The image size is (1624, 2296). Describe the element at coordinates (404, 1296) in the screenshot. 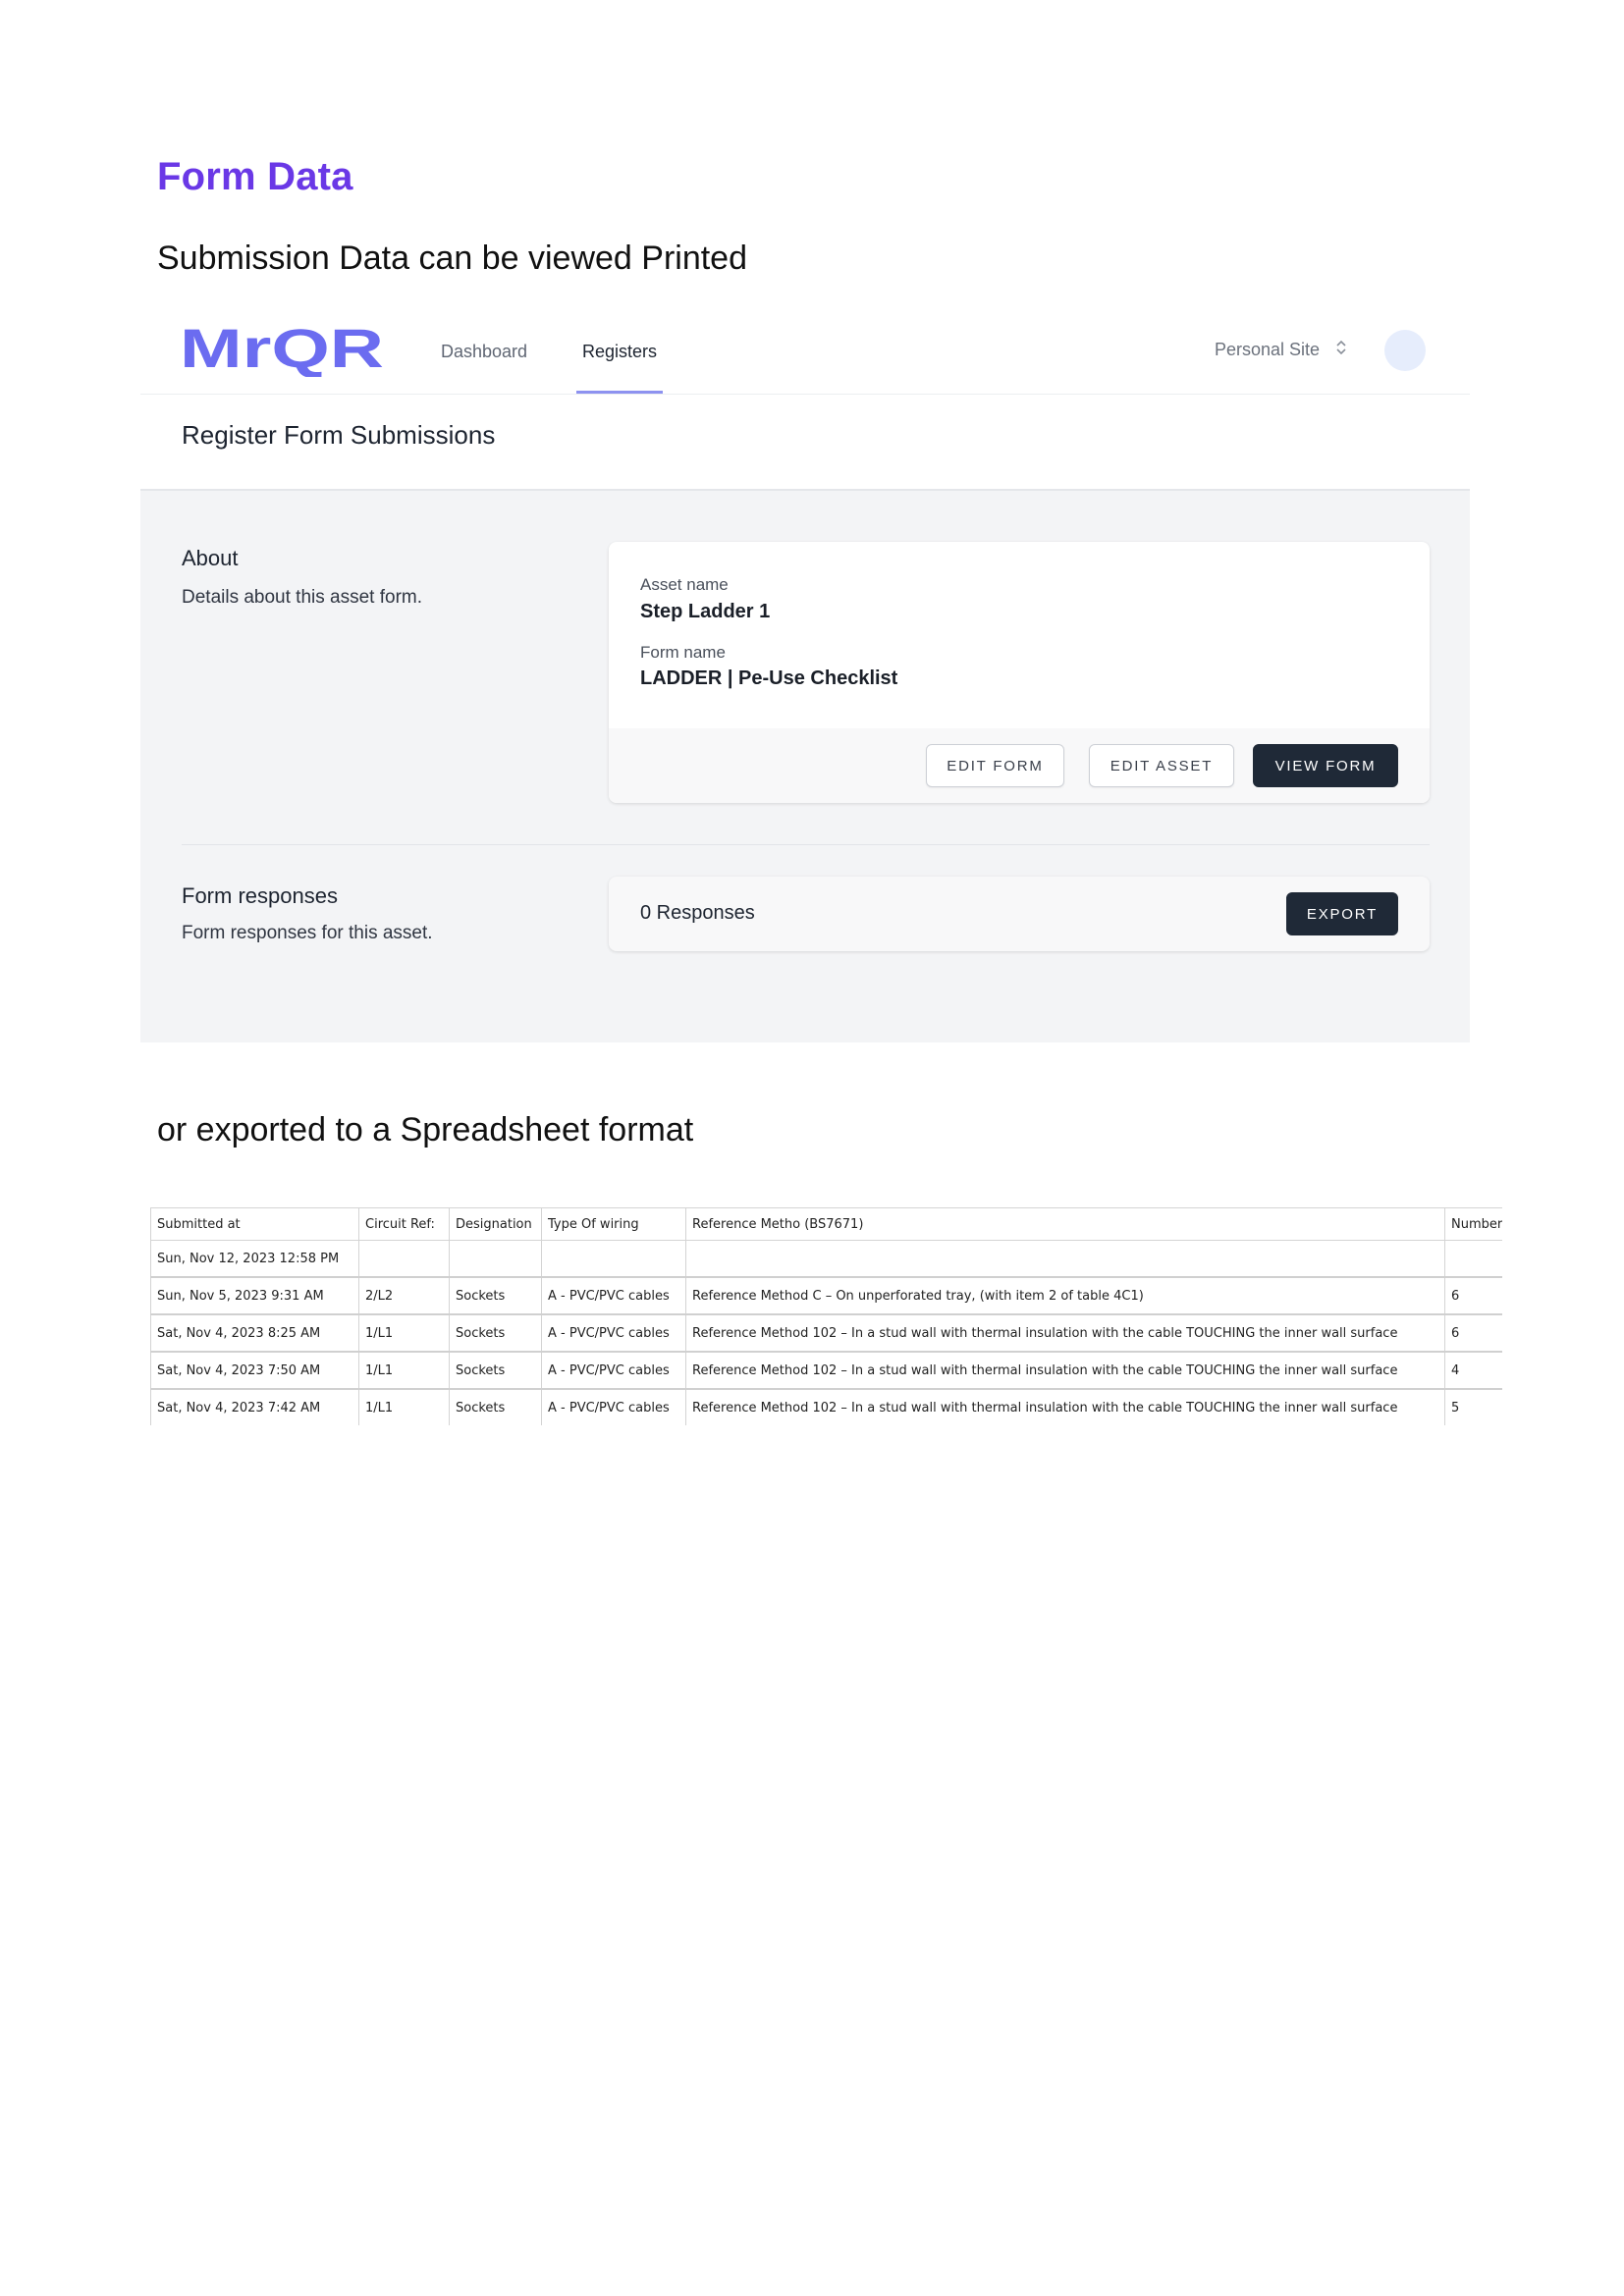

I see `cell-circuit-ref: 2/L2` at that location.